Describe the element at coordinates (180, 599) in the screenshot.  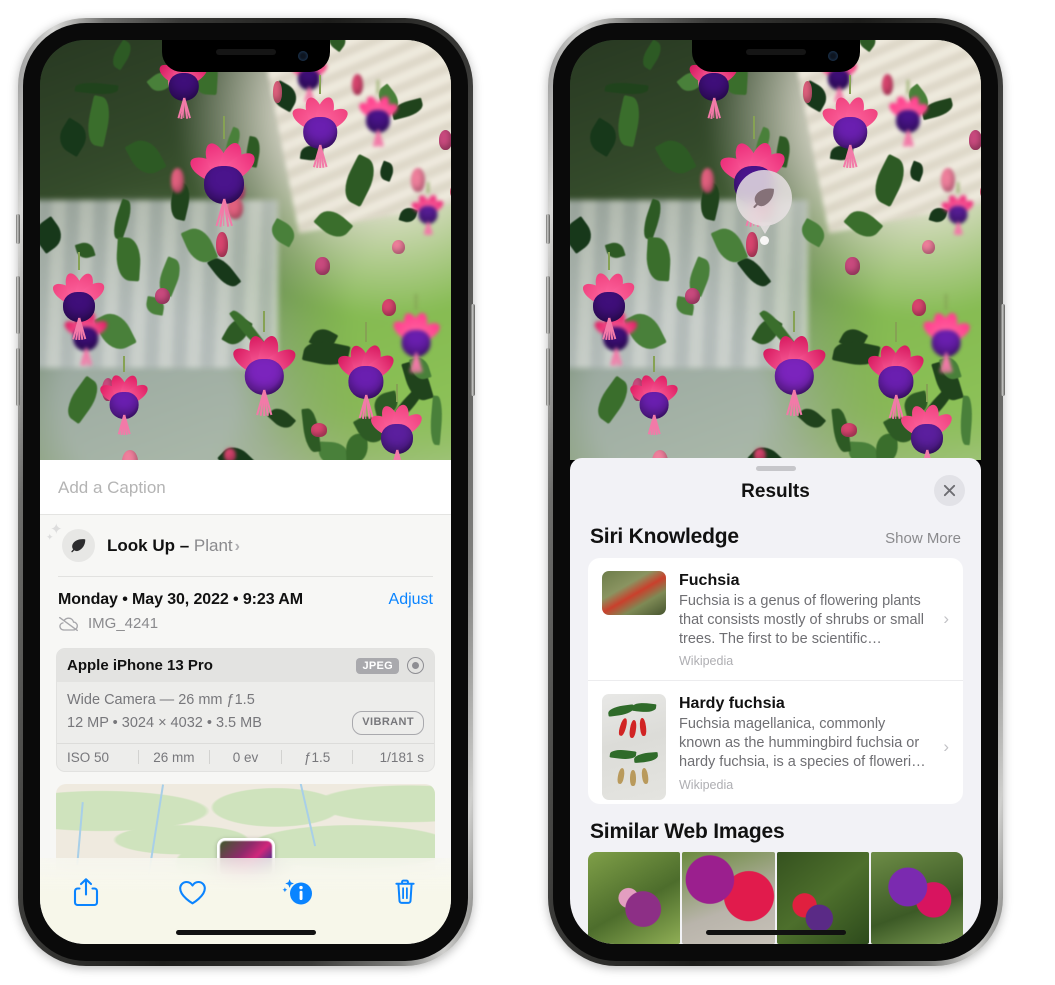
I see `capture-date: Monday • May 30, 2022 • 9:23 AM` at that location.